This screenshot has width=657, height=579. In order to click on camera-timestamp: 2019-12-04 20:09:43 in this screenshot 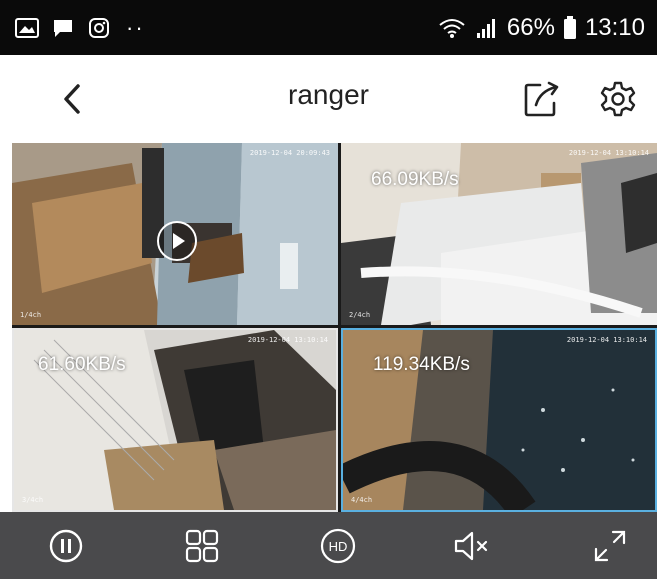, I will do `click(289, 153)`.